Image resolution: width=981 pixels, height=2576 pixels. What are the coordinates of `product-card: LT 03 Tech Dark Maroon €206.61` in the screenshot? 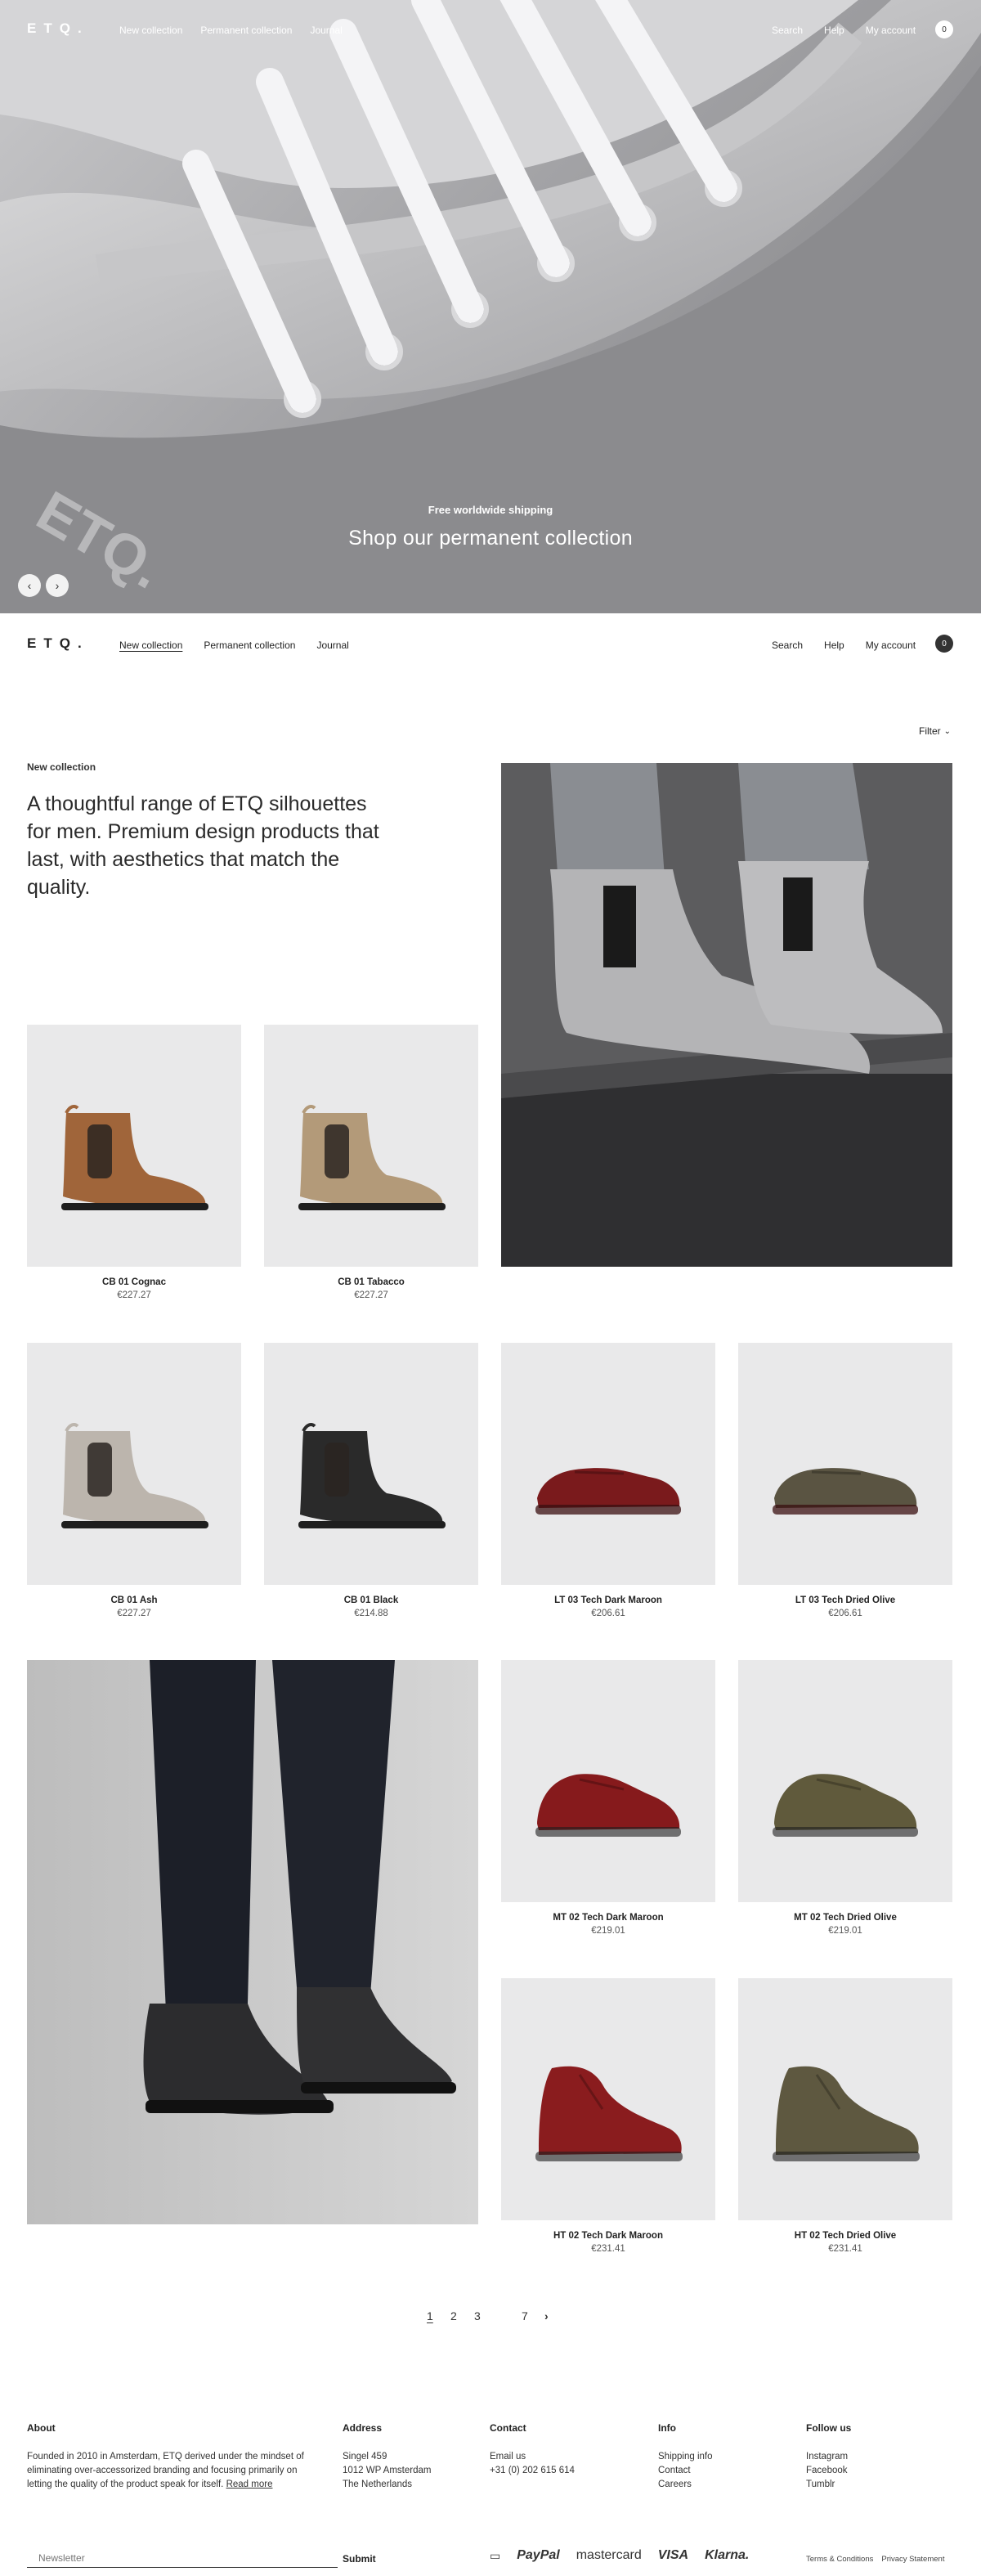 It's located at (608, 1481).